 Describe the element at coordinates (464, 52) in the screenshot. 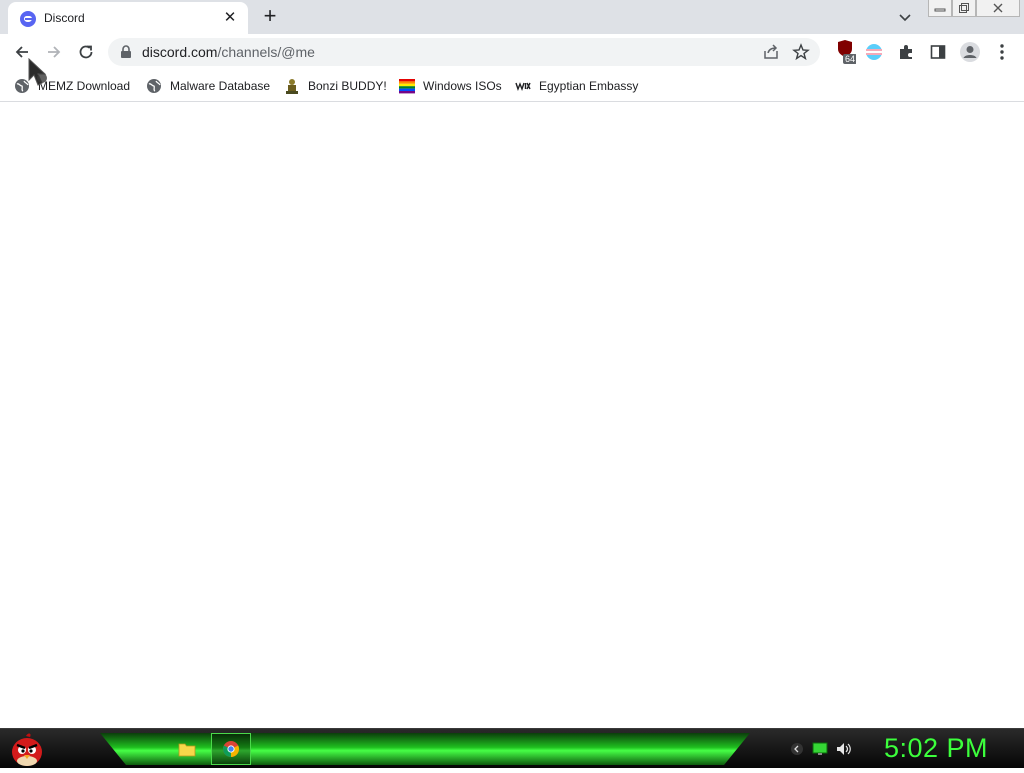

I see `address-bar: discord.com/channels/@me` at that location.